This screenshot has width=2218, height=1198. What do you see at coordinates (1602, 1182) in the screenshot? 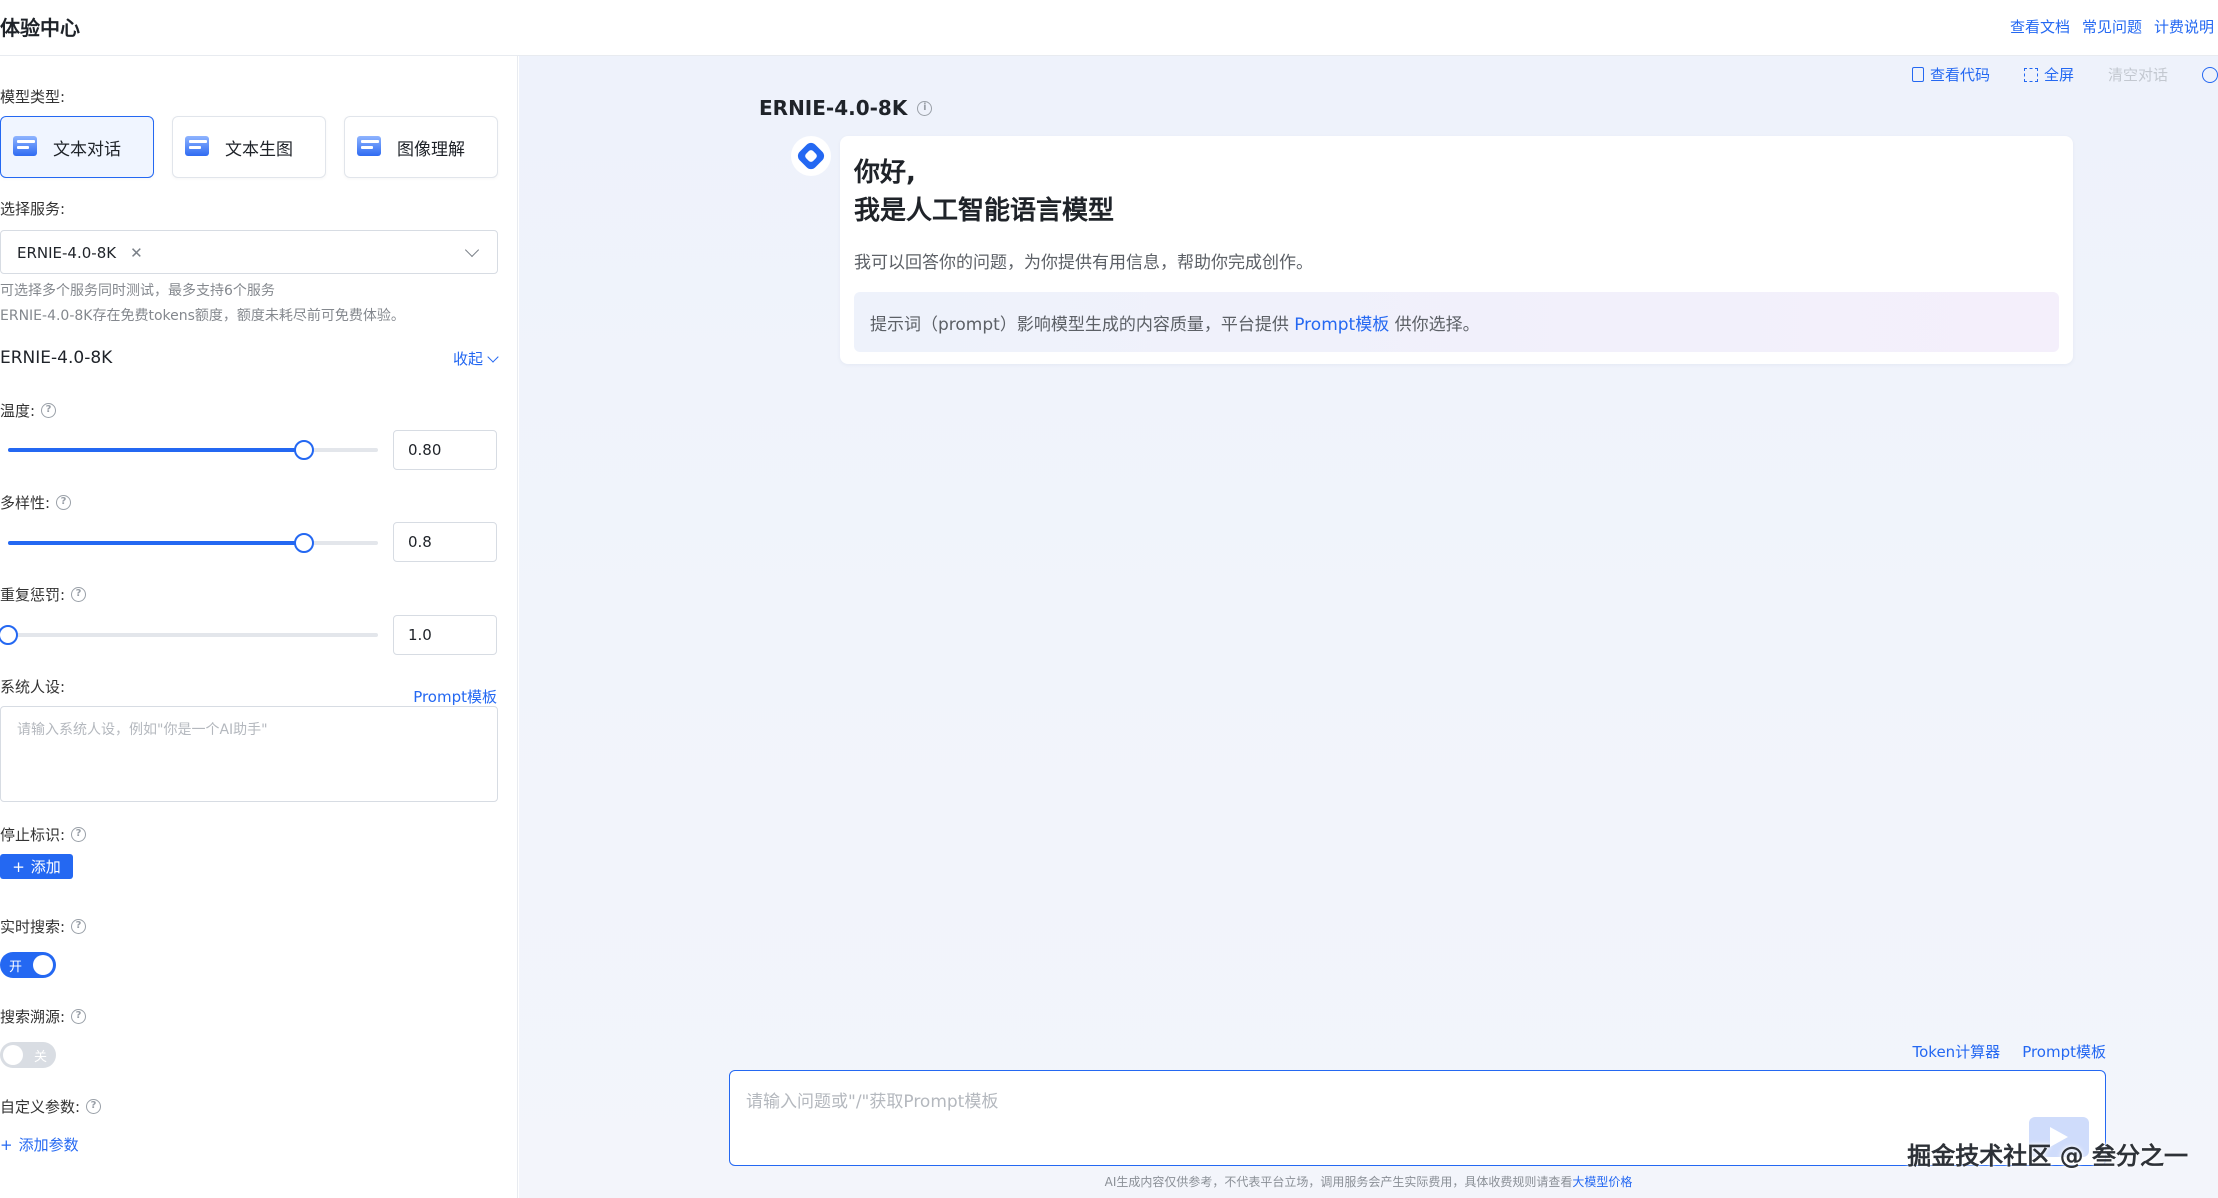
I see `pricing-link: 大模型价格` at bounding box center [1602, 1182].